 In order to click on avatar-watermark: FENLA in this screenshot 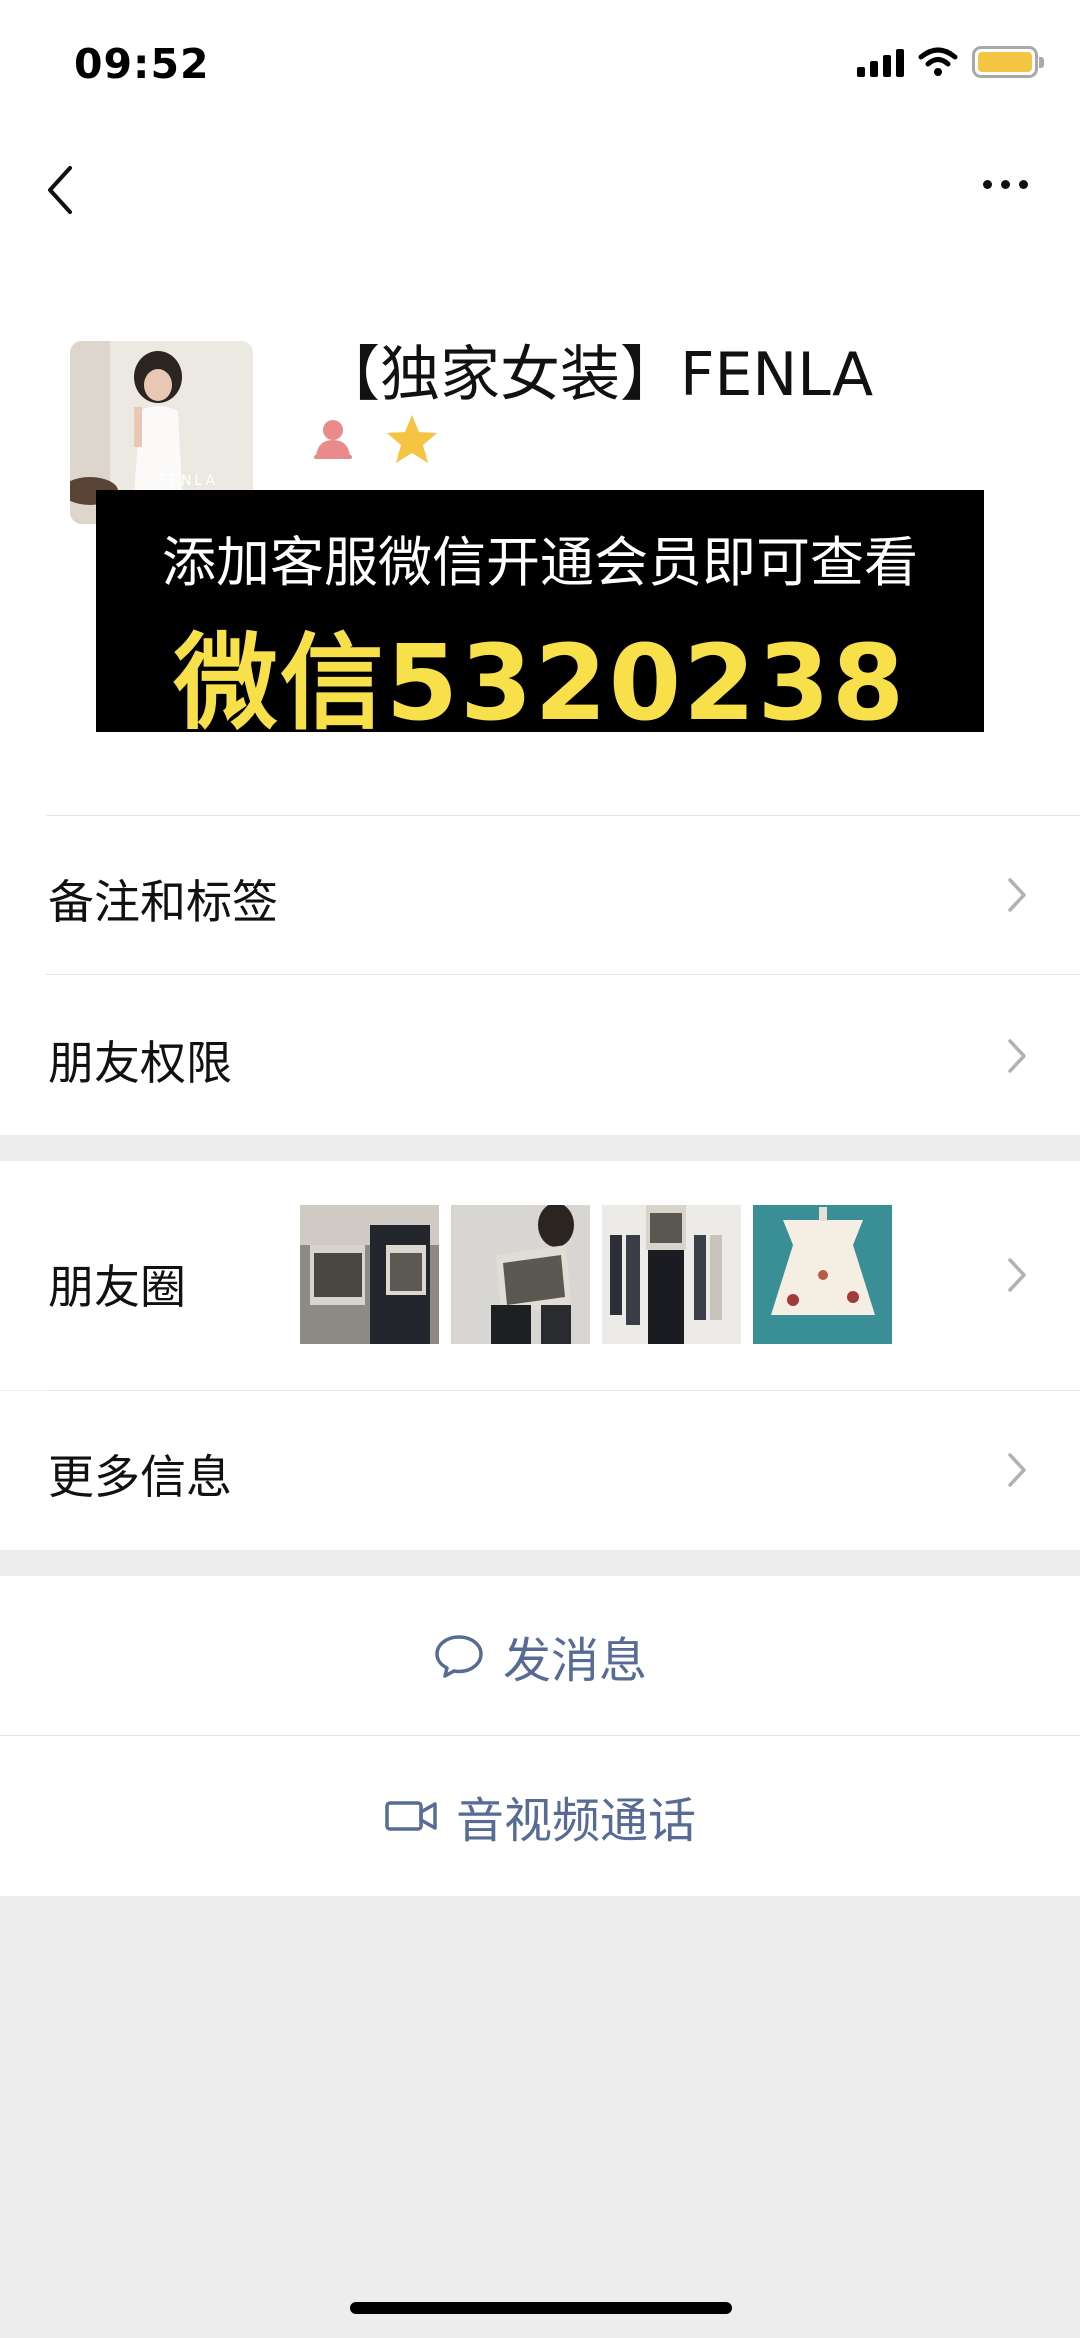, I will do `click(188, 481)`.